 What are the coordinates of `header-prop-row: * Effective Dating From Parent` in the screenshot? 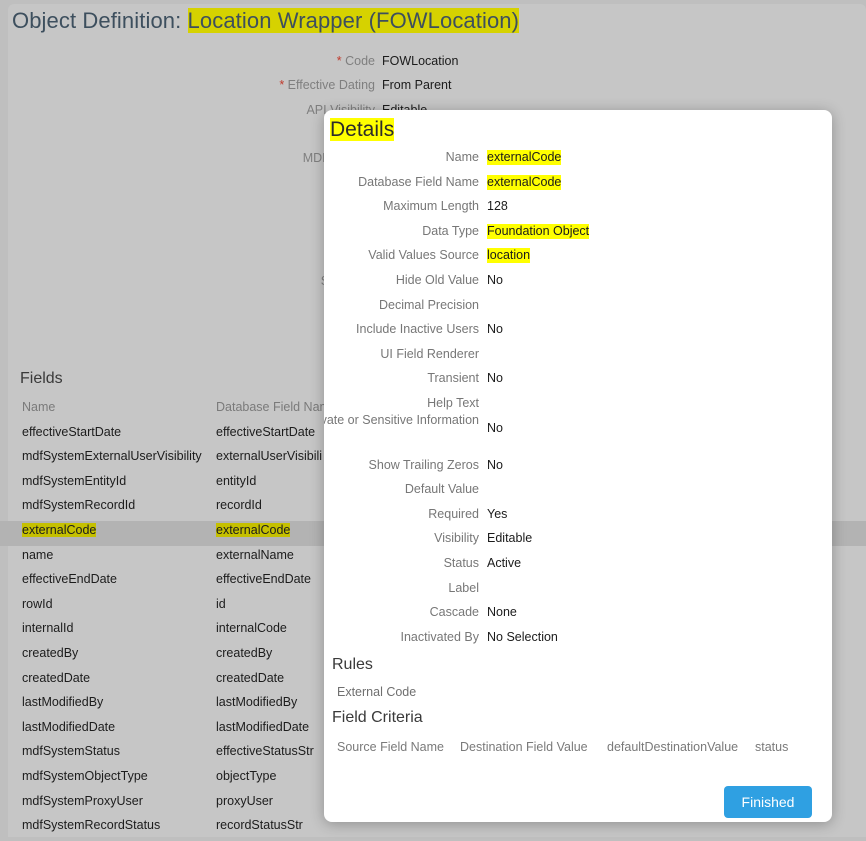 It's located at (433, 85).